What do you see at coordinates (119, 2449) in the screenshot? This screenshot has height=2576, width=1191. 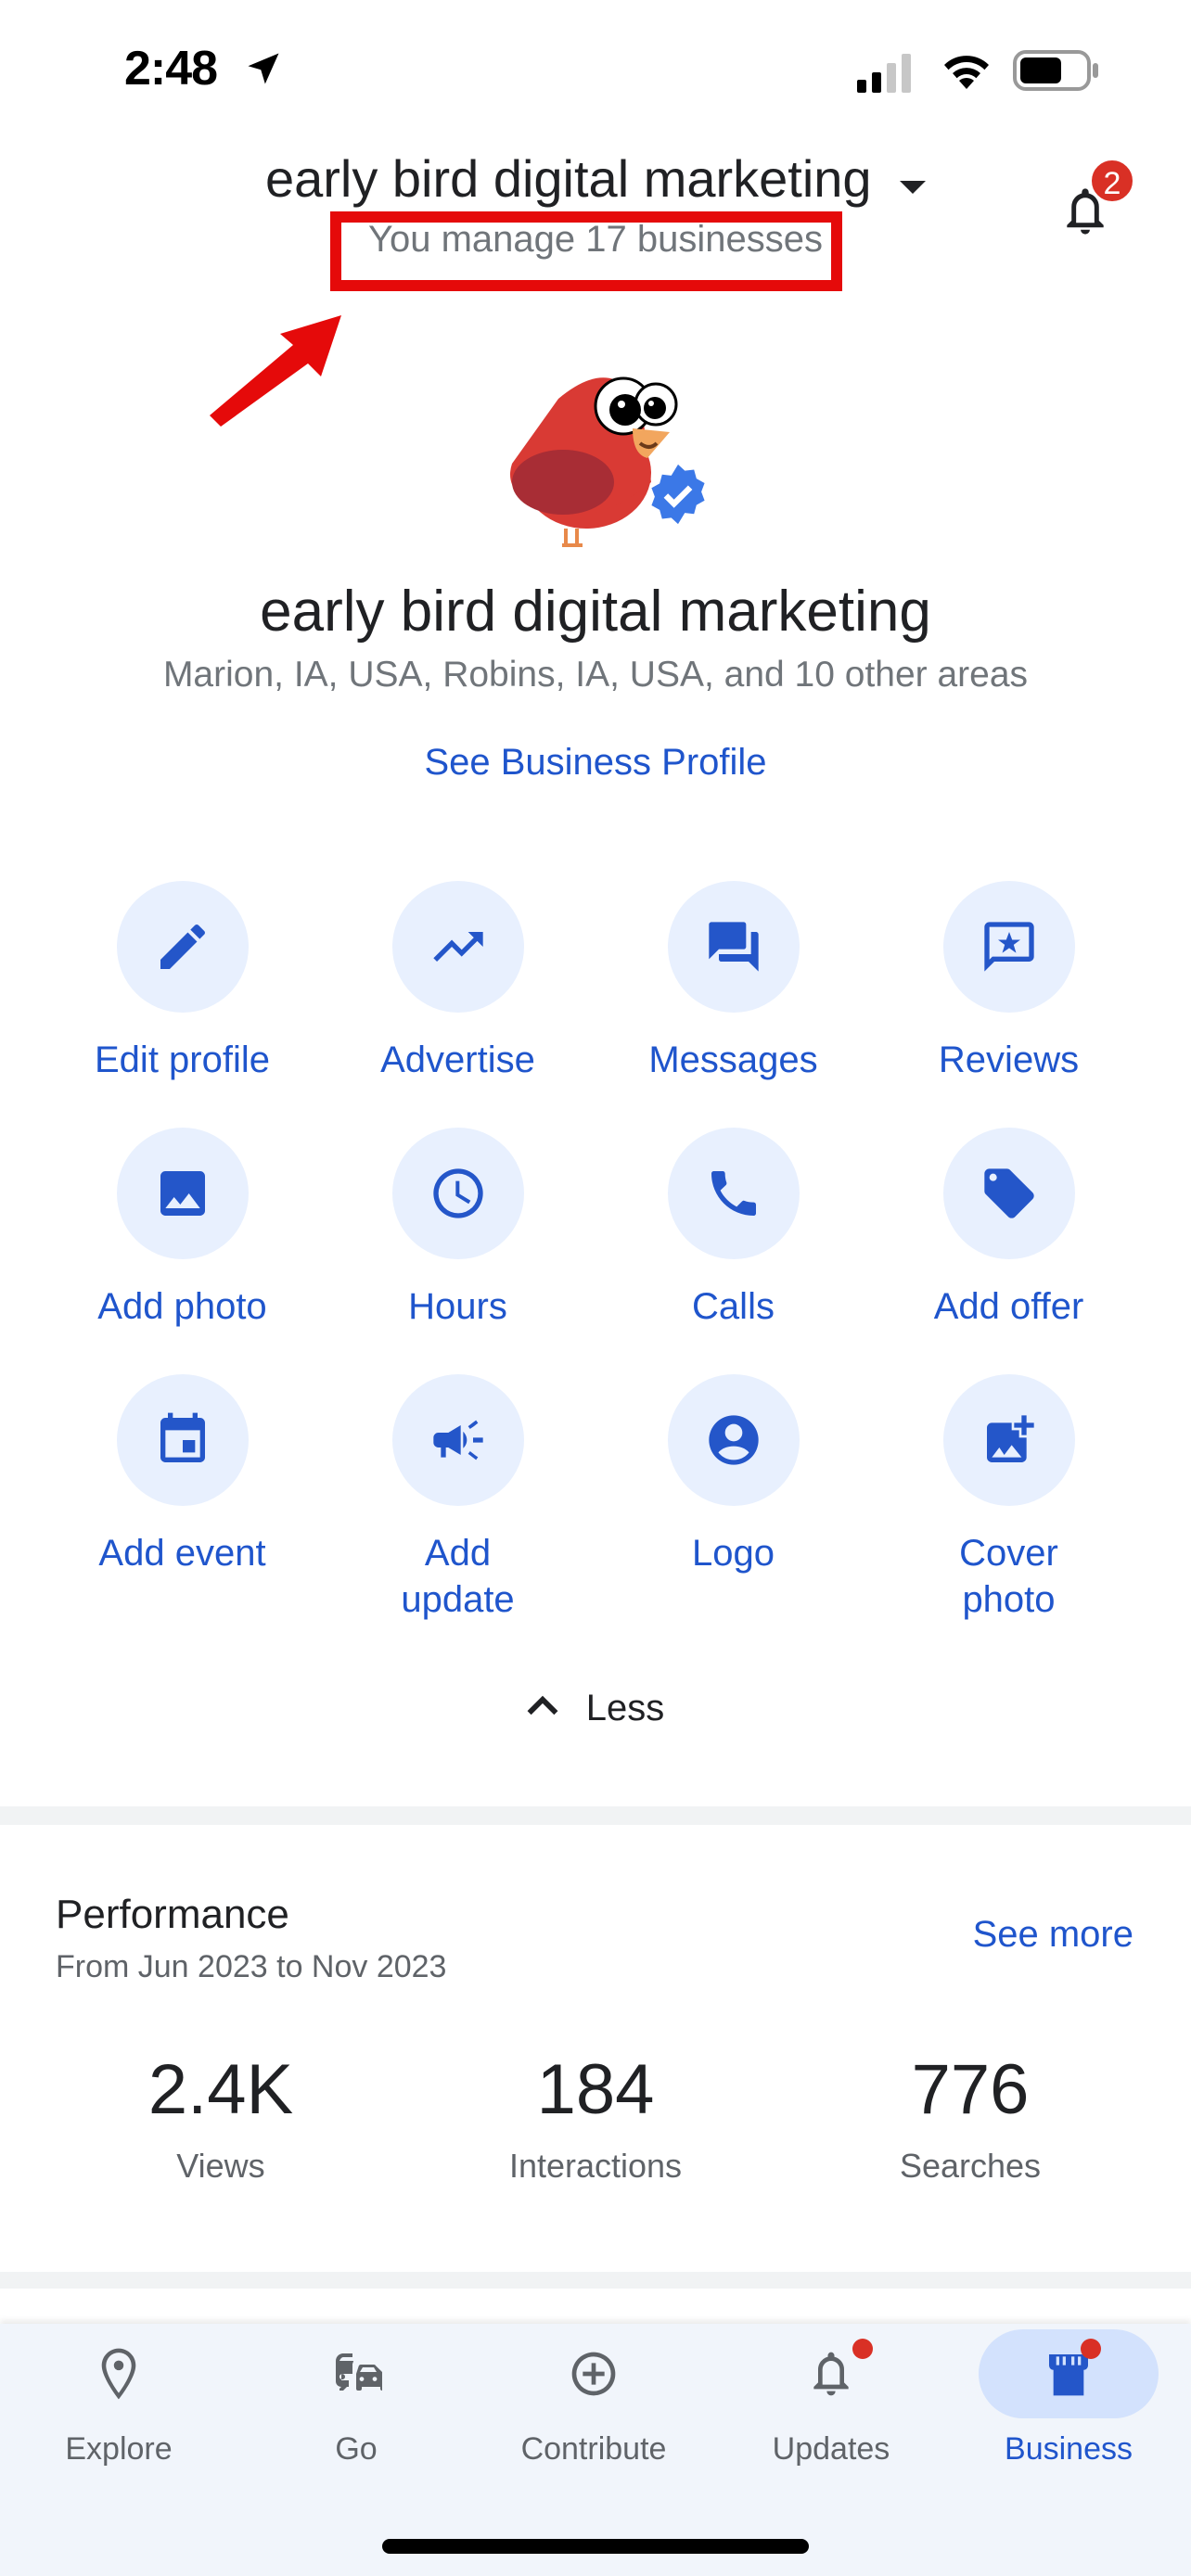 I see `nav-label: Explore` at bounding box center [119, 2449].